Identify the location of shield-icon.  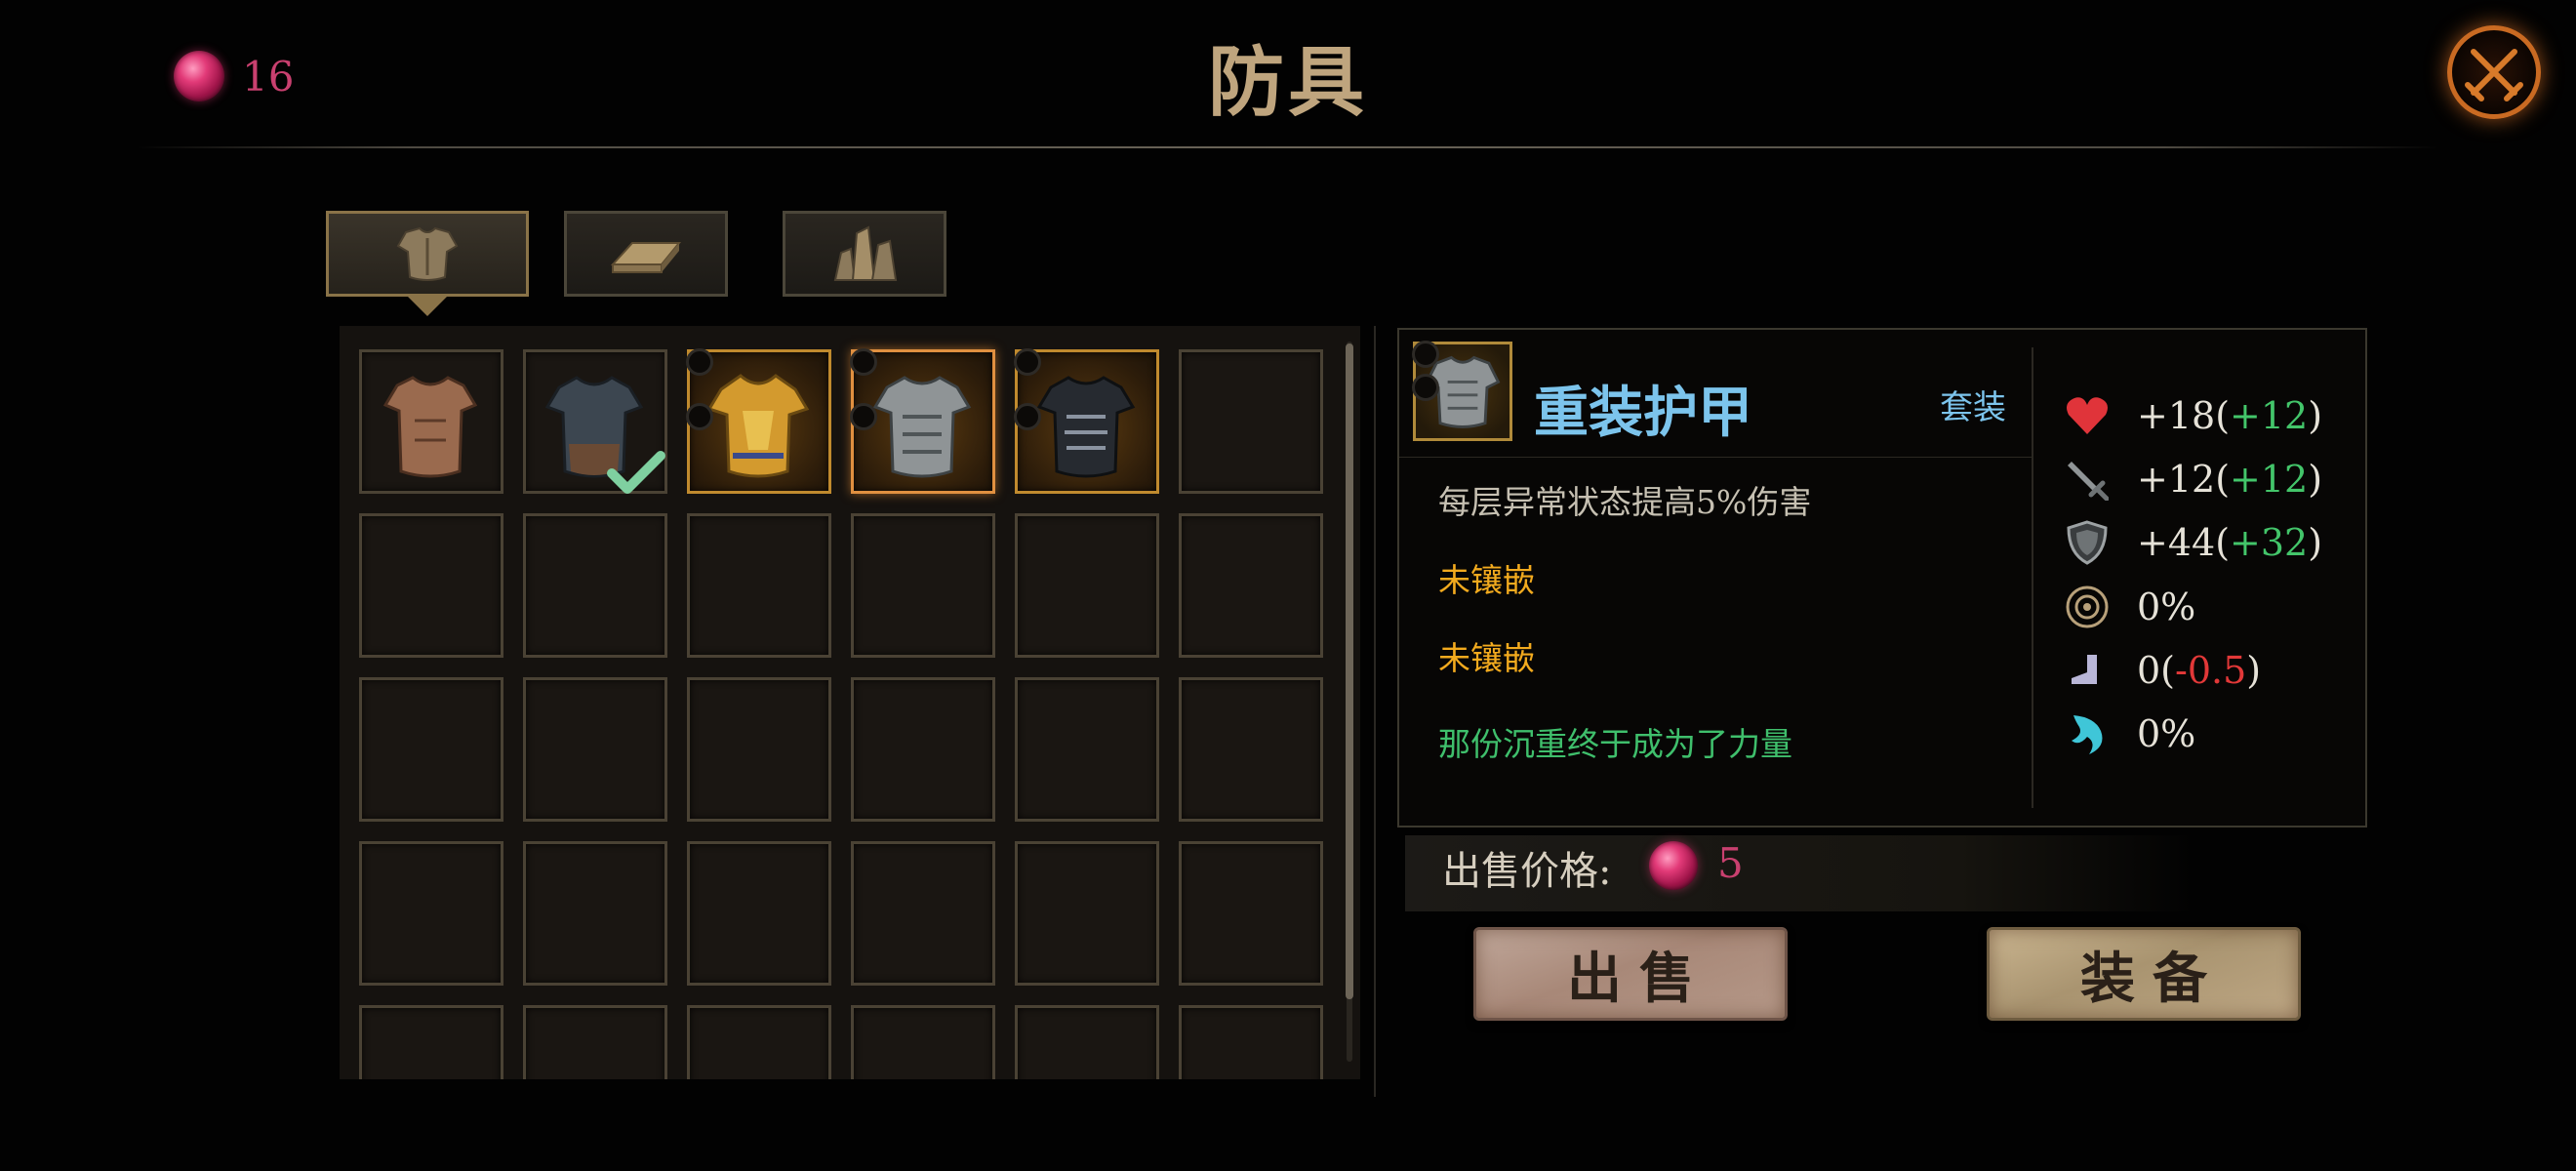
(2087, 542).